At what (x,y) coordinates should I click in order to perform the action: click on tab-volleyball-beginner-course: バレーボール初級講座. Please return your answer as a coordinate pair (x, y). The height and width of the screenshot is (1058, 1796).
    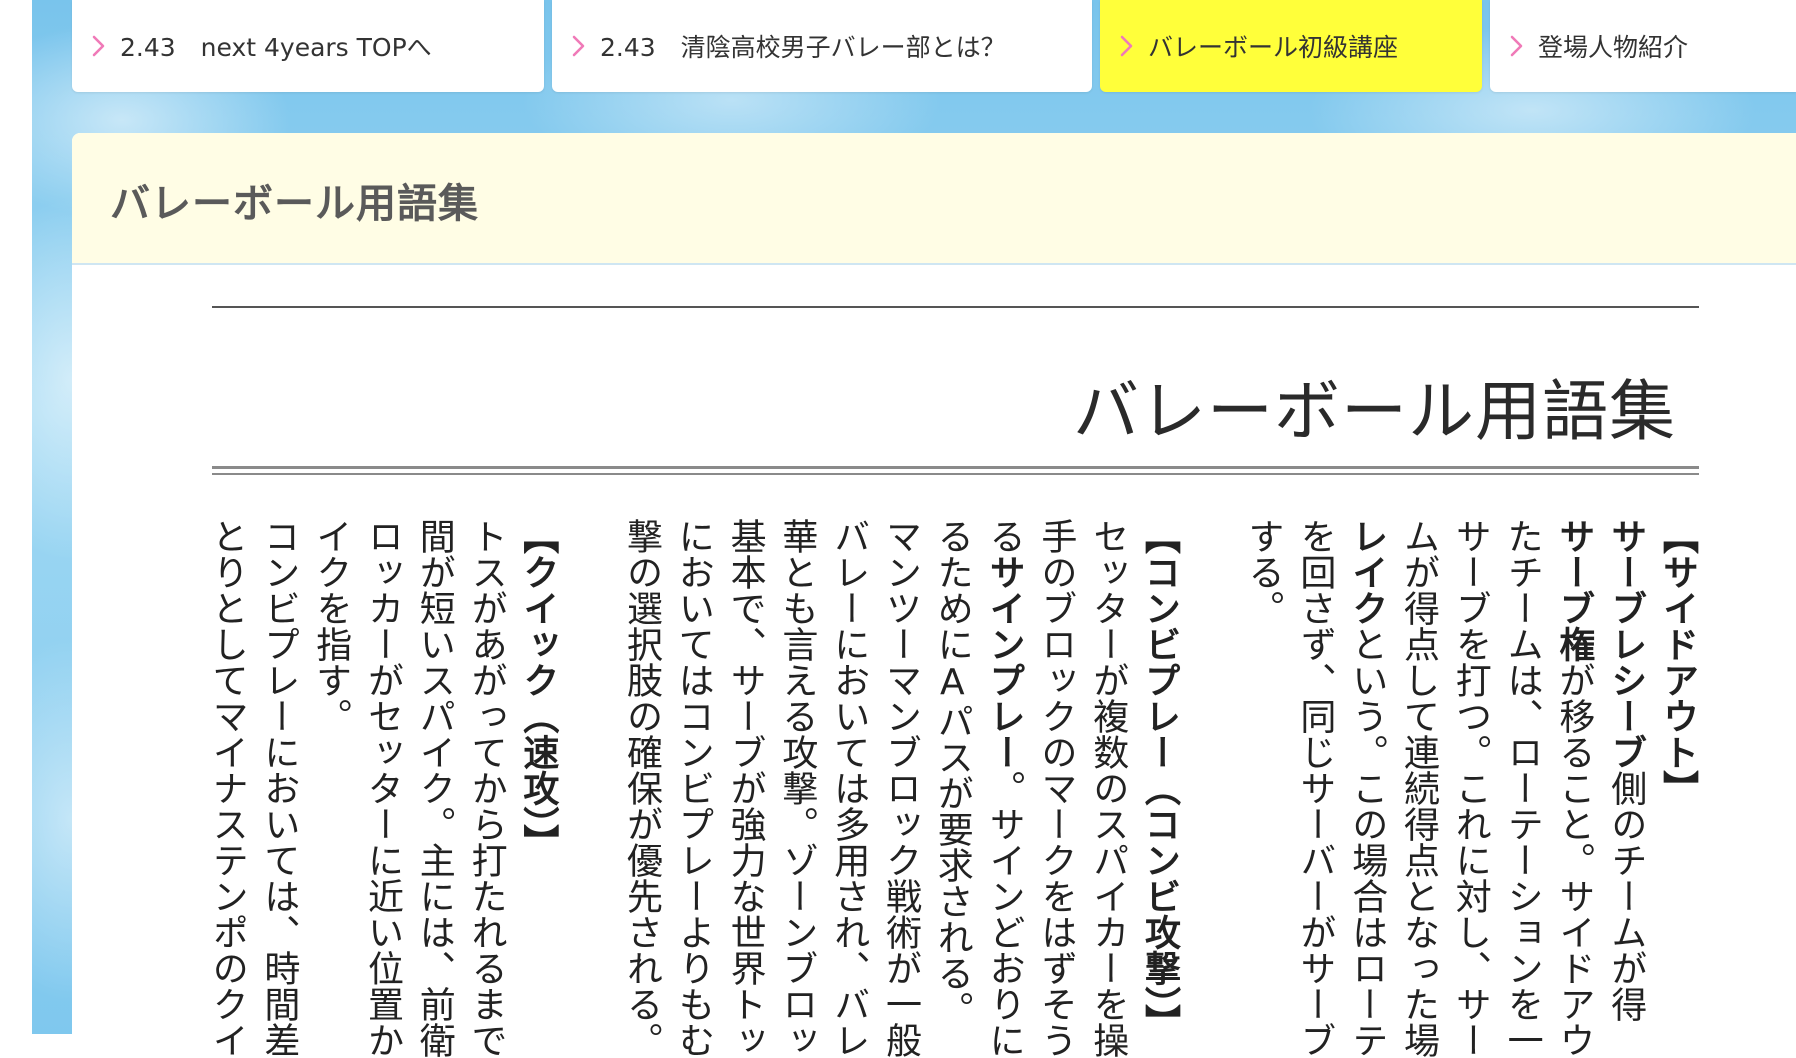
    Looking at the image, I should click on (1291, 46).